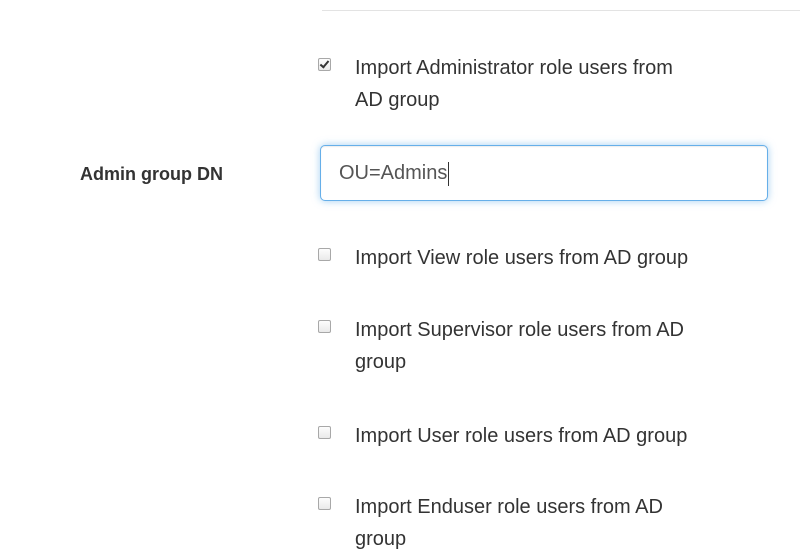 The height and width of the screenshot is (555, 800). I want to click on import-supervisor-label-line1: Import Supervisor role users from AD, so click(519, 330).